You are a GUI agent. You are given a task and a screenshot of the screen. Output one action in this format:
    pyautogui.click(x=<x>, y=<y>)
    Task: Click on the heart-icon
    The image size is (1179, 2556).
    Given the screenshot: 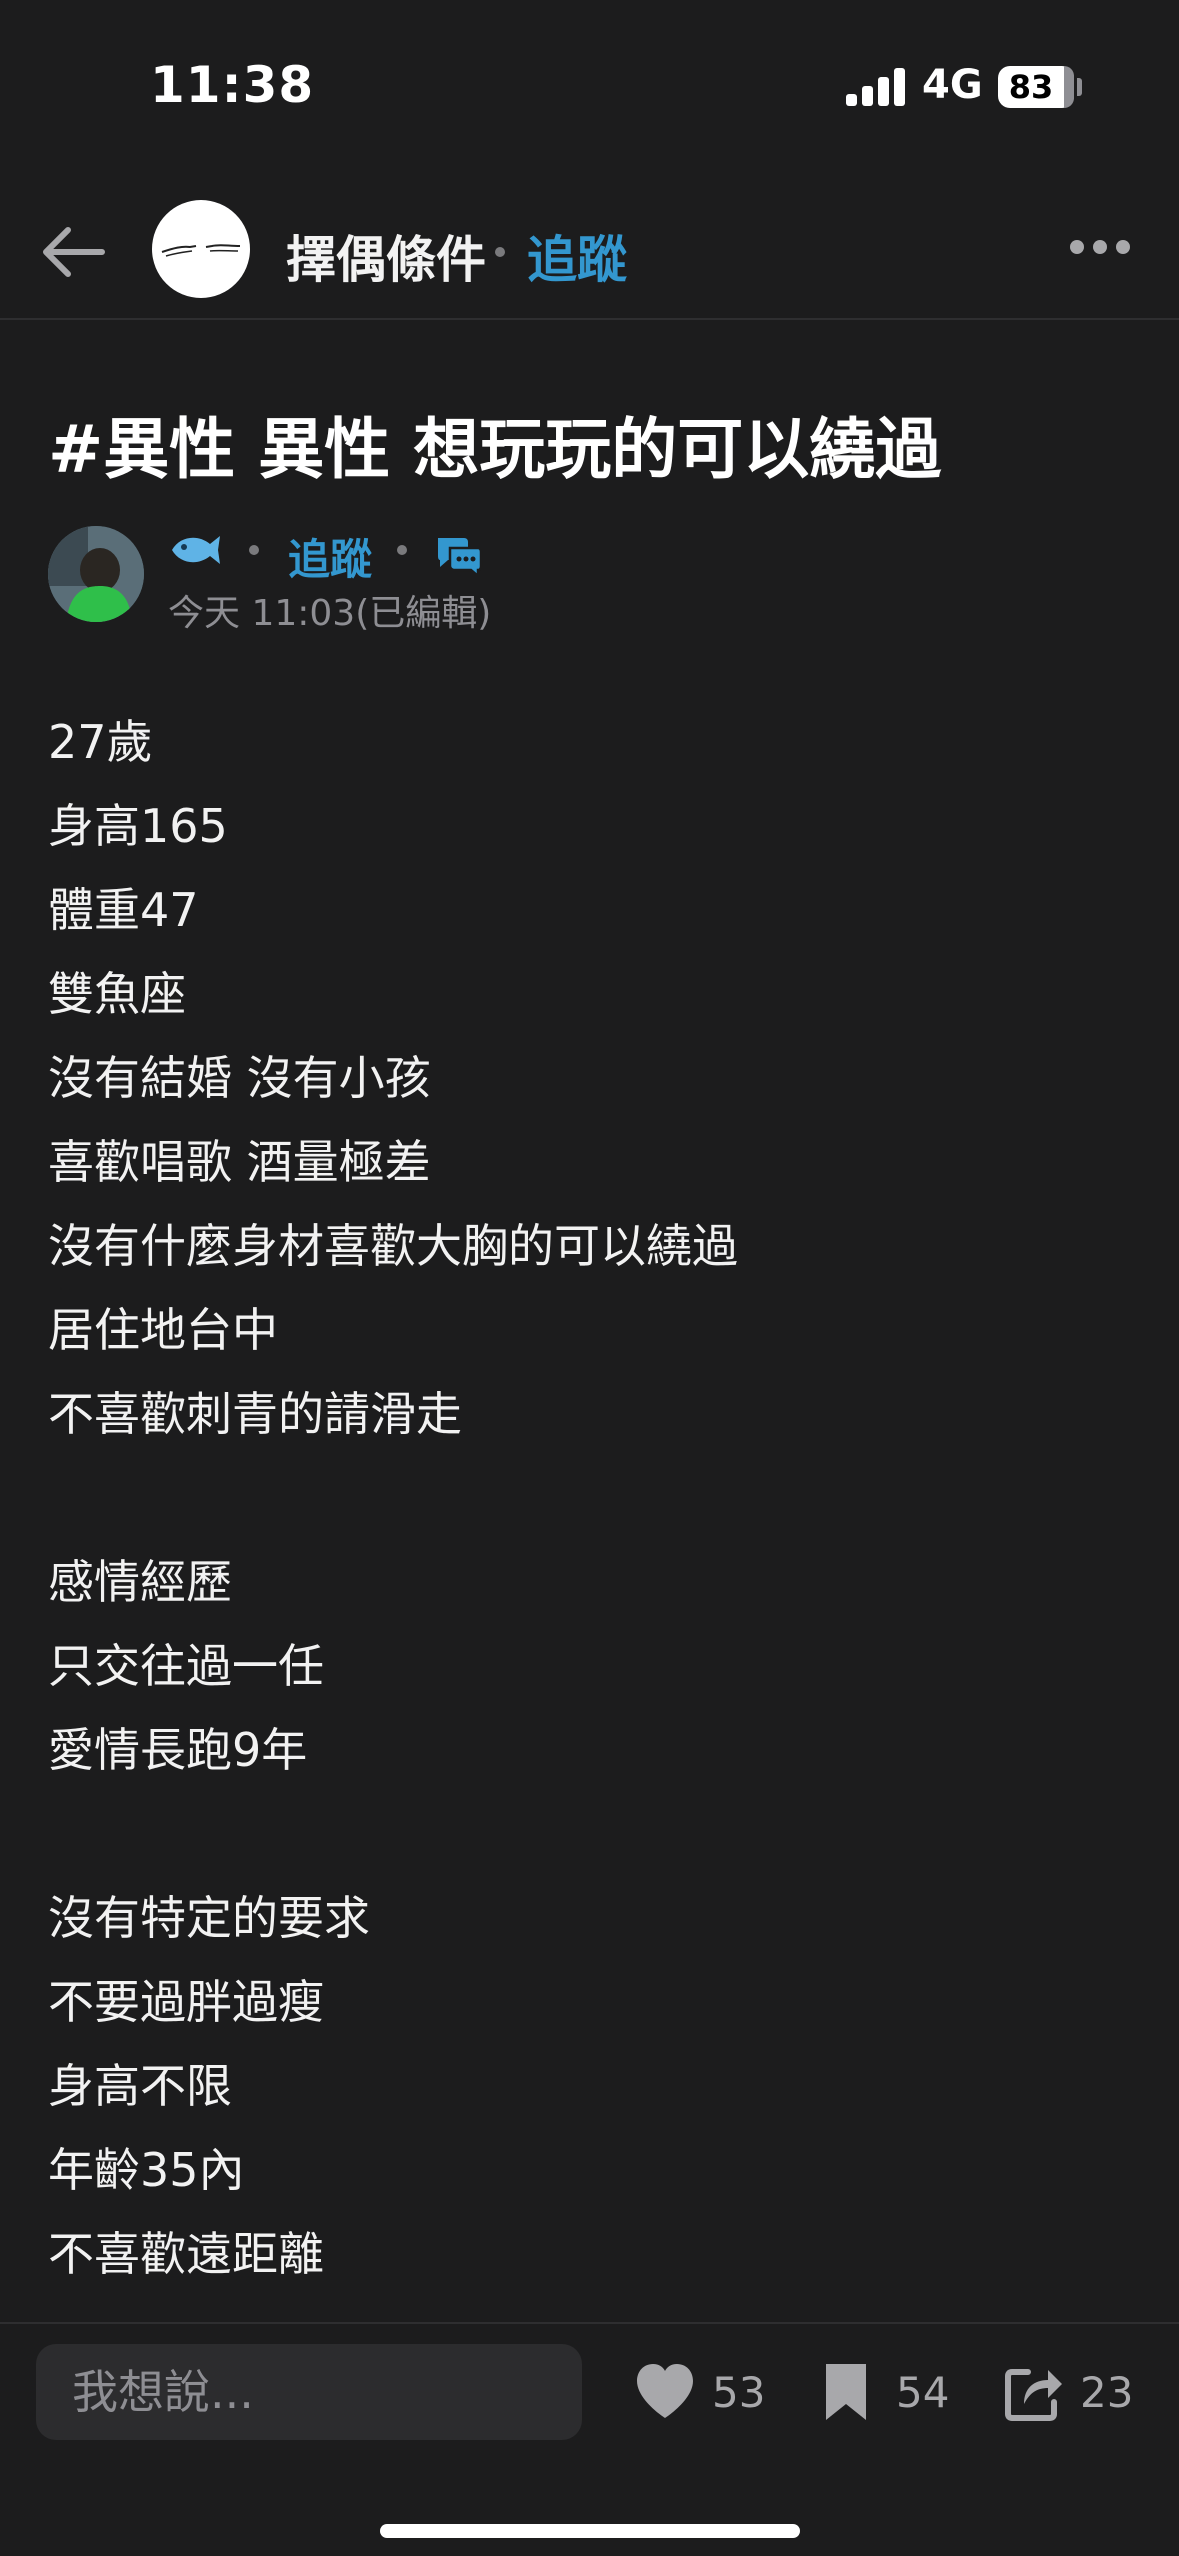 What is the action you would take?
    pyautogui.click(x=665, y=2391)
    